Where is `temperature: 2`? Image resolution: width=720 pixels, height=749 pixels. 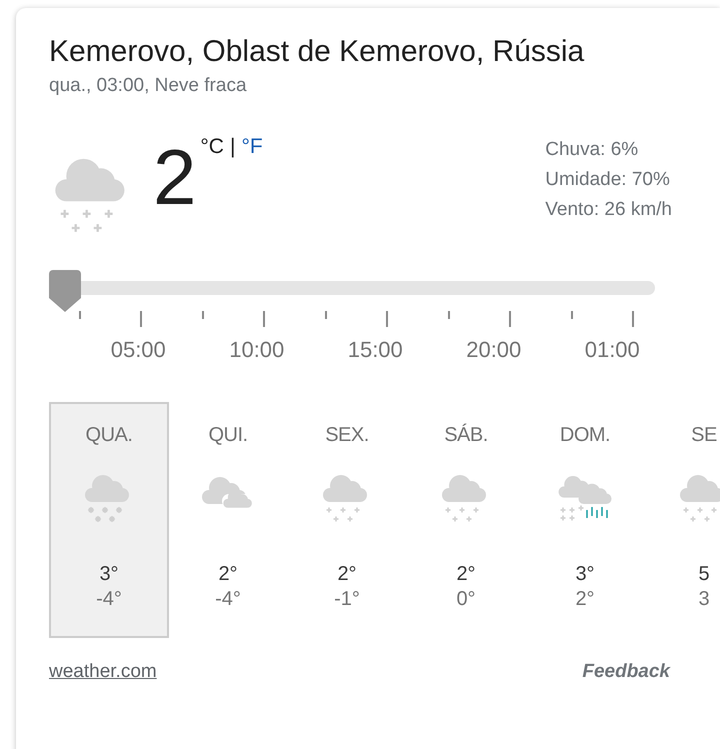 temperature: 2 is located at coordinates (174, 179).